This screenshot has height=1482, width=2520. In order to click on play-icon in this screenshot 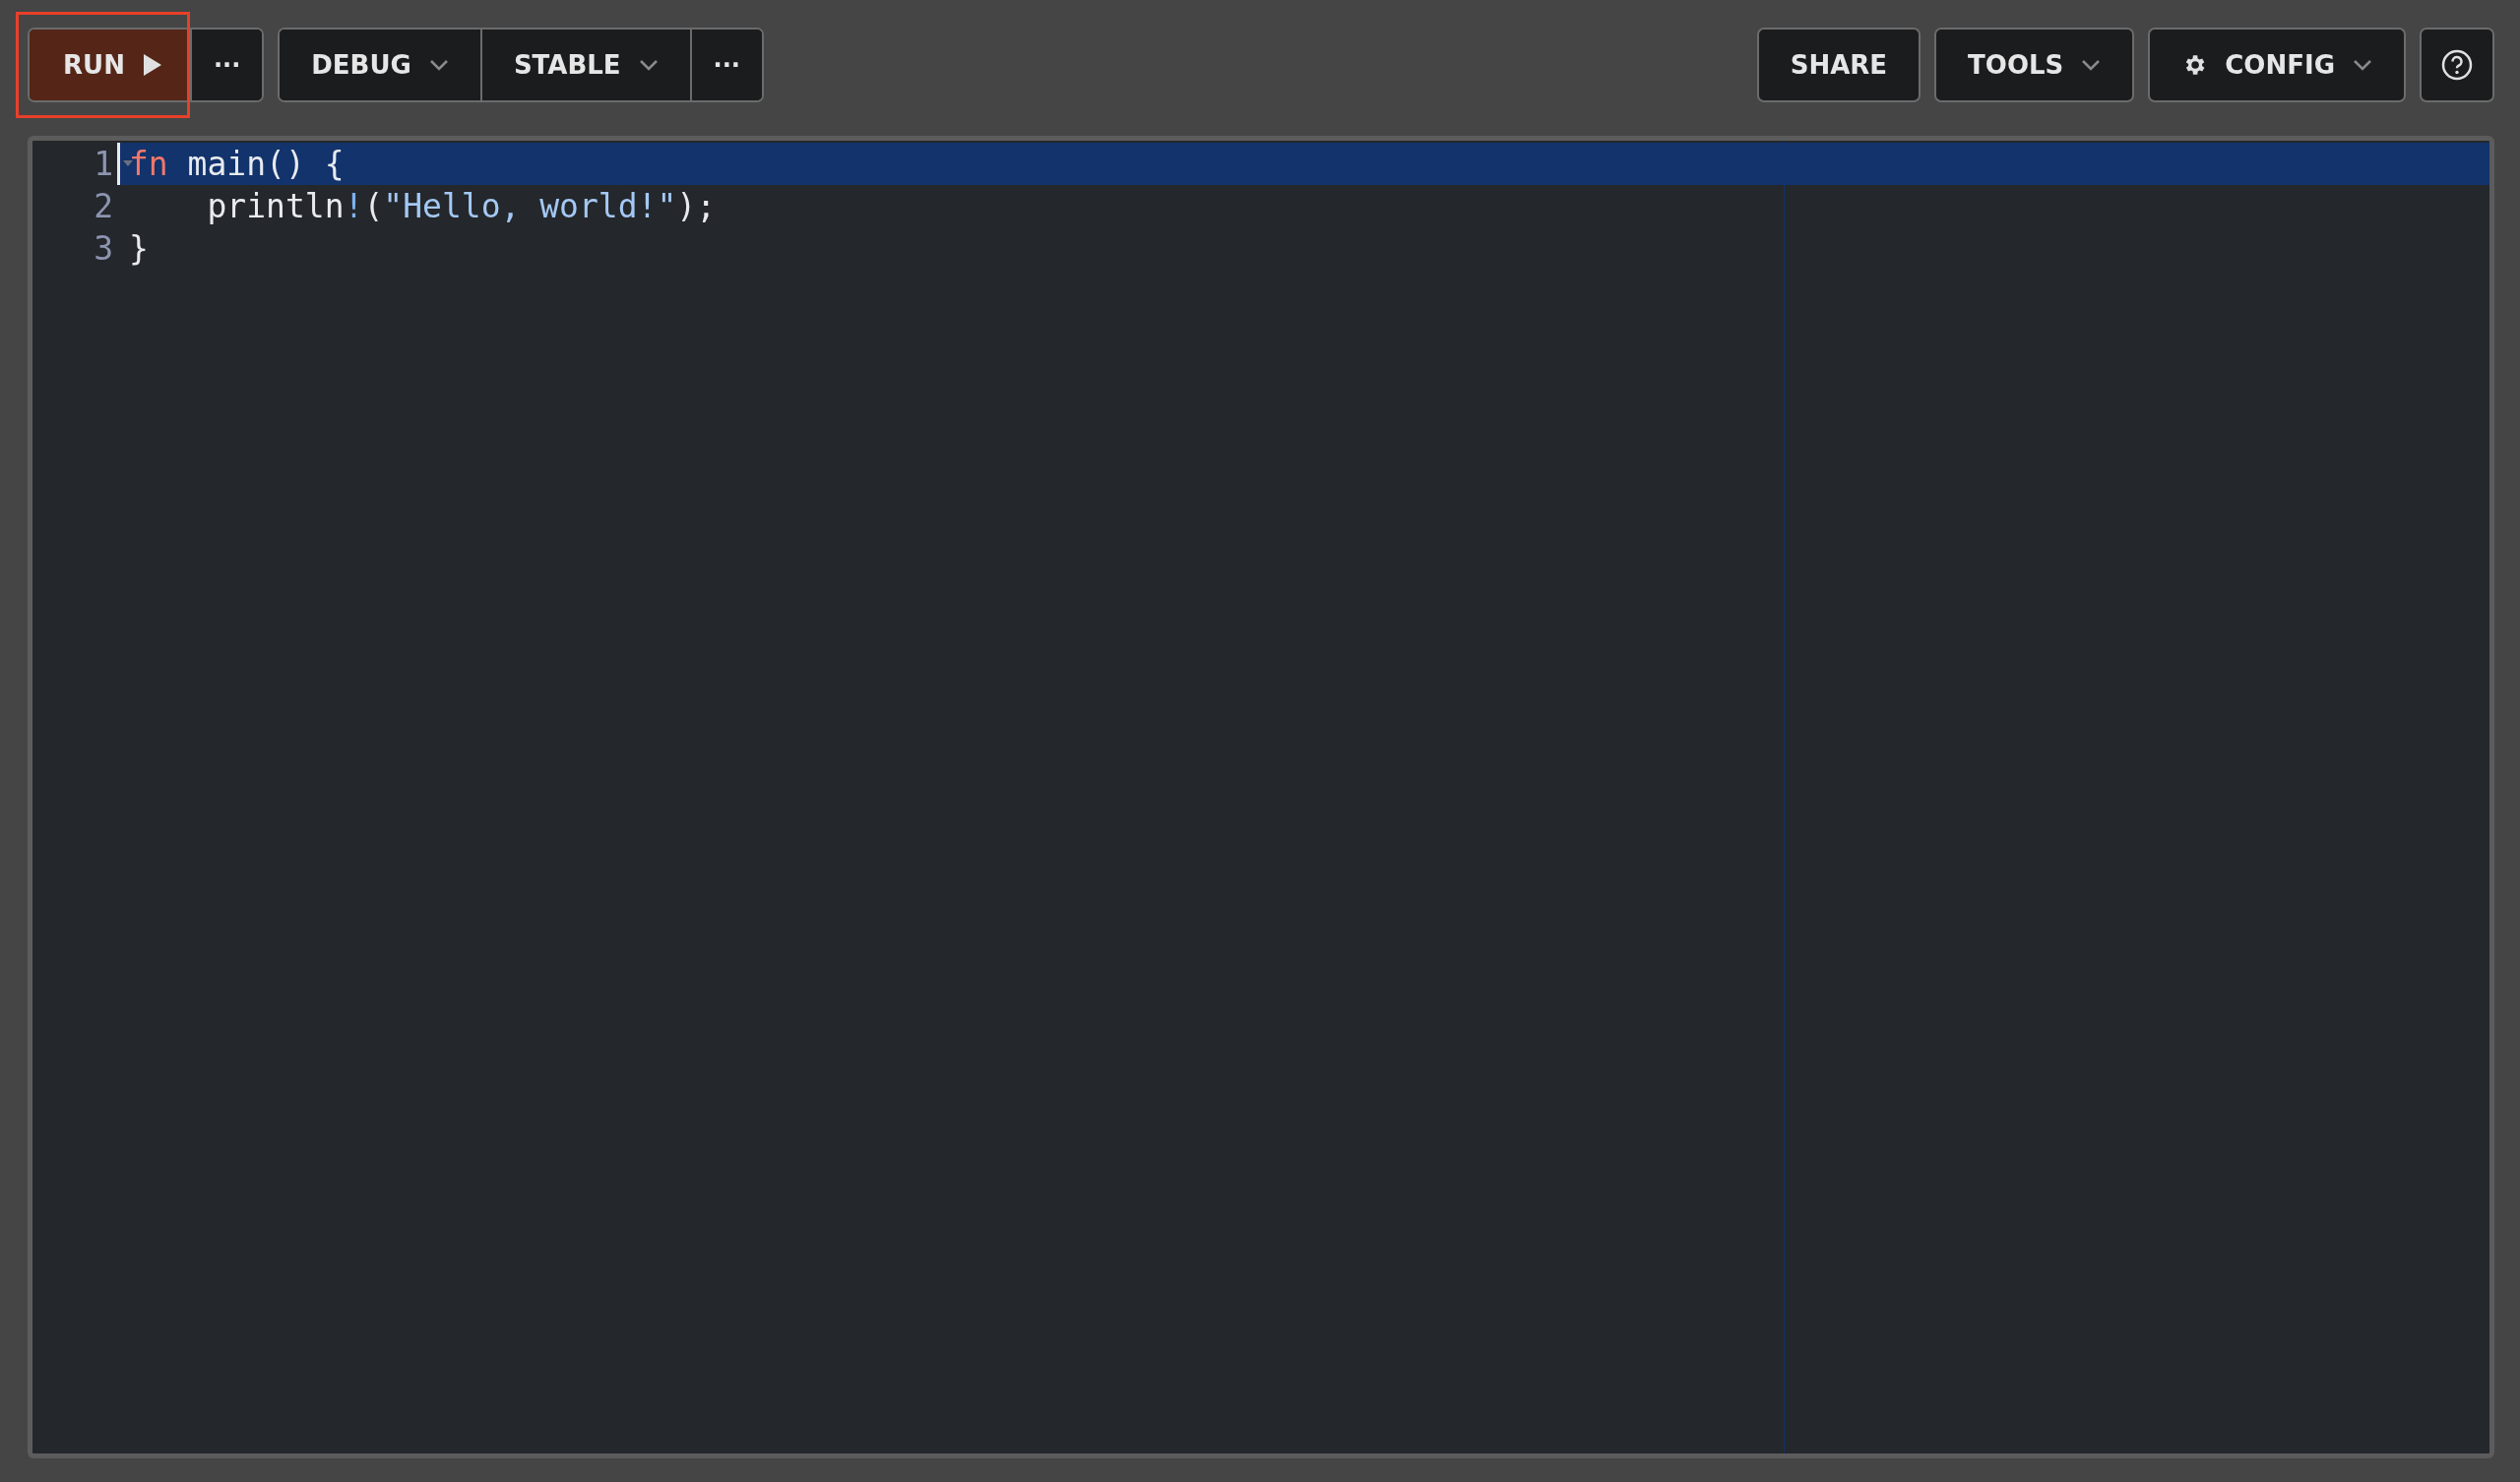, I will do `click(152, 65)`.